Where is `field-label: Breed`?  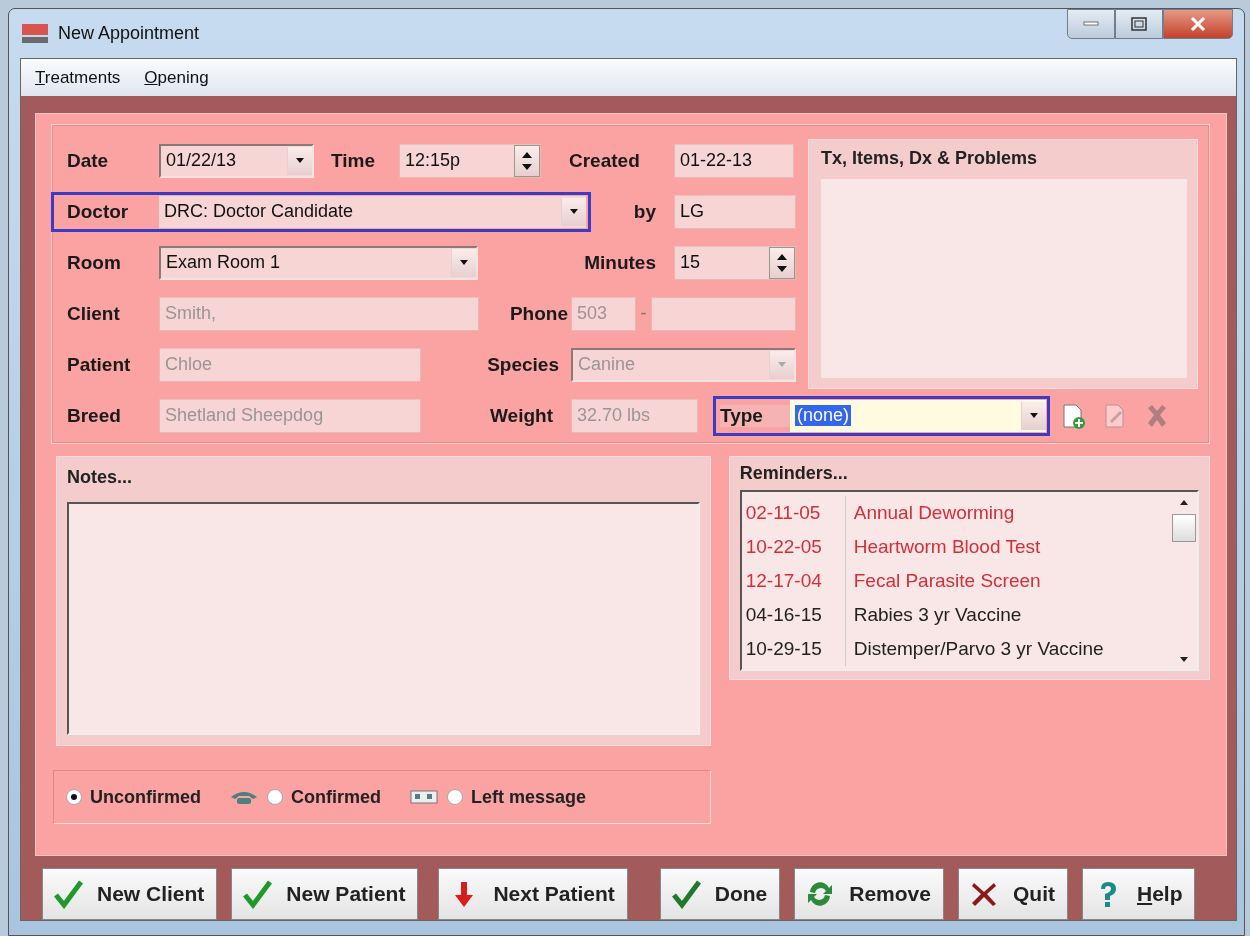
field-label: Breed is located at coordinates (94, 415).